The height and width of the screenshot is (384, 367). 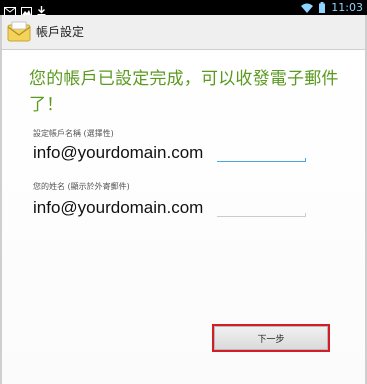 What do you see at coordinates (183, 32) in the screenshot?
I see `action-bar: 帳戶設定` at bounding box center [183, 32].